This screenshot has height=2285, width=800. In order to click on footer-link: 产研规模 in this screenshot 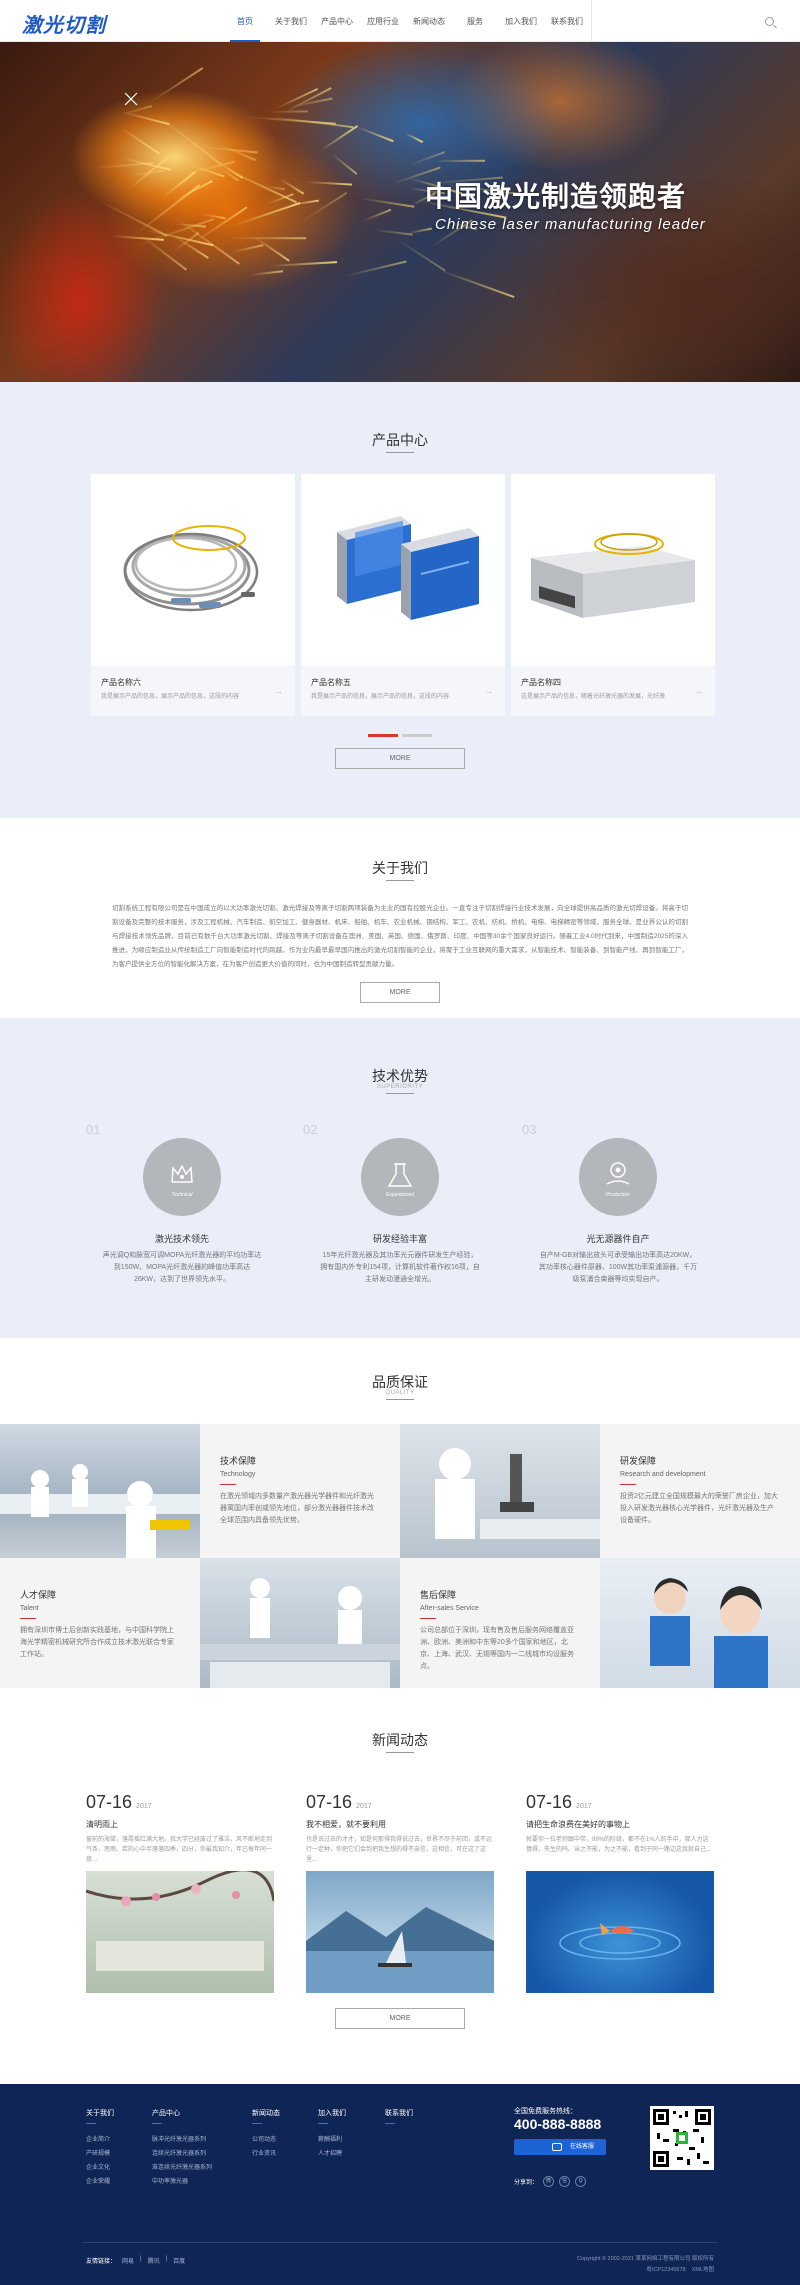, I will do `click(100, 2154)`.